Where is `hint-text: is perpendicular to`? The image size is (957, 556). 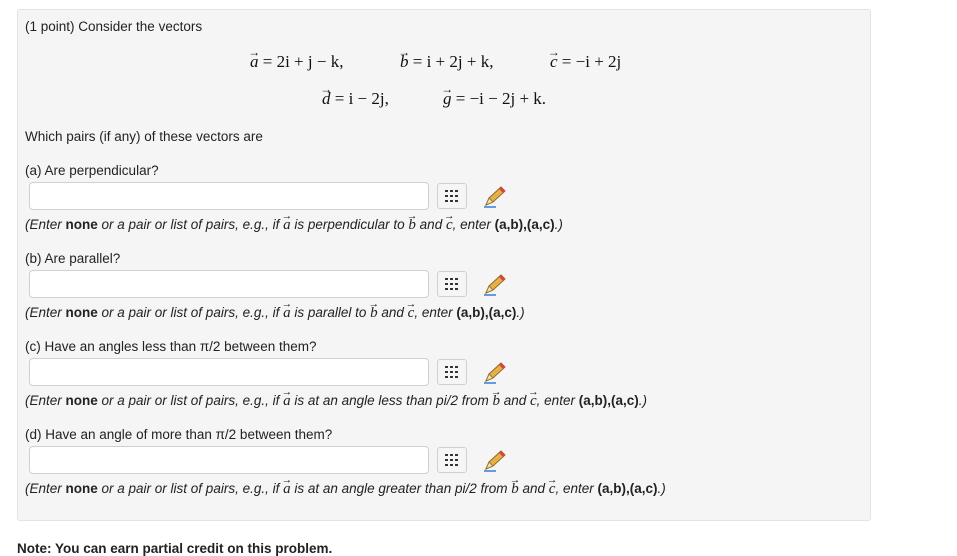 hint-text: is perpendicular to is located at coordinates (349, 224).